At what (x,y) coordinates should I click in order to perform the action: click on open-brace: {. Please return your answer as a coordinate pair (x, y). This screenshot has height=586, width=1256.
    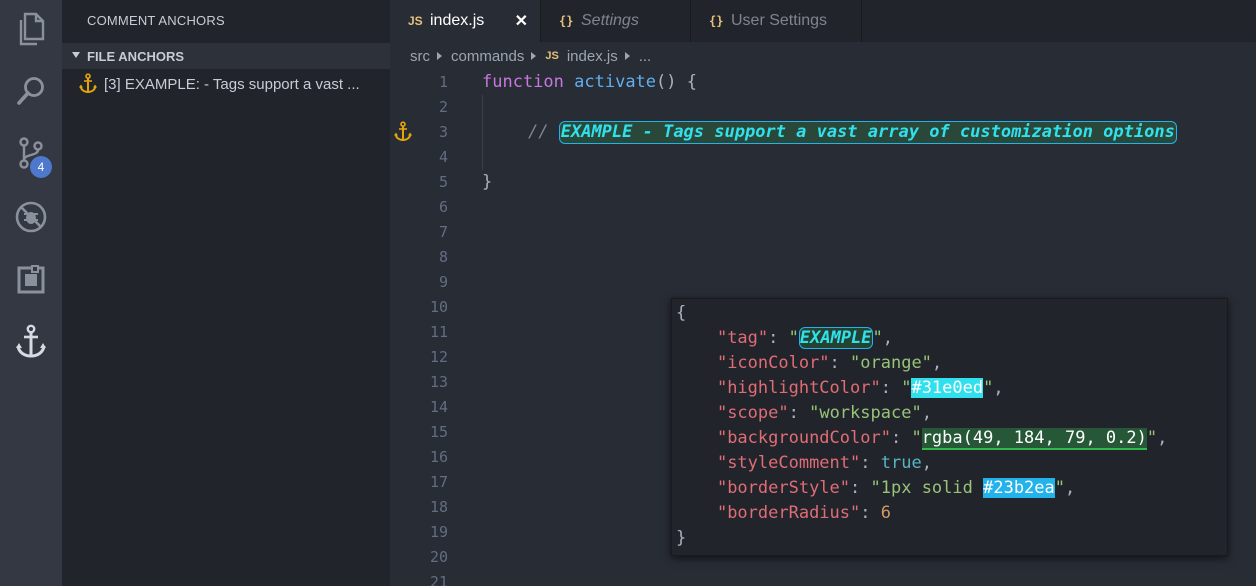
    Looking at the image, I should click on (681, 313).